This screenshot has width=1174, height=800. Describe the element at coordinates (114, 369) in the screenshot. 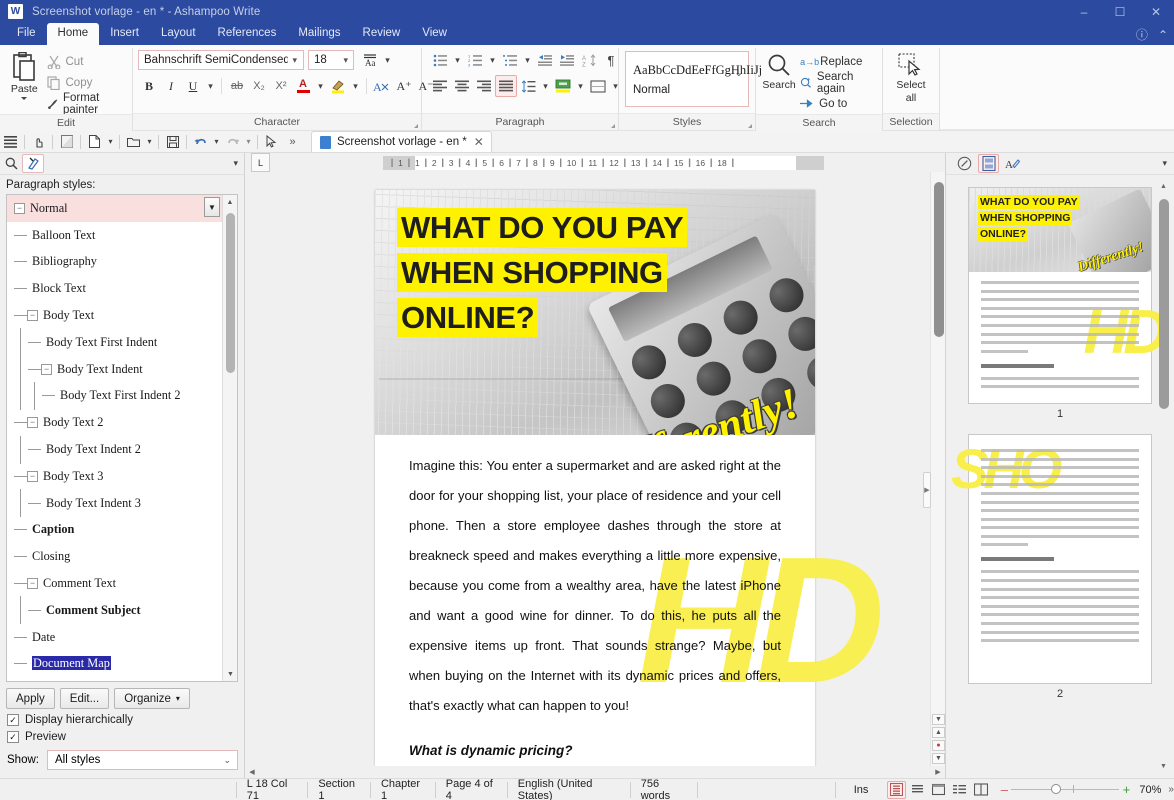

I see `style-tree-item: − Body Text Indent` at that location.